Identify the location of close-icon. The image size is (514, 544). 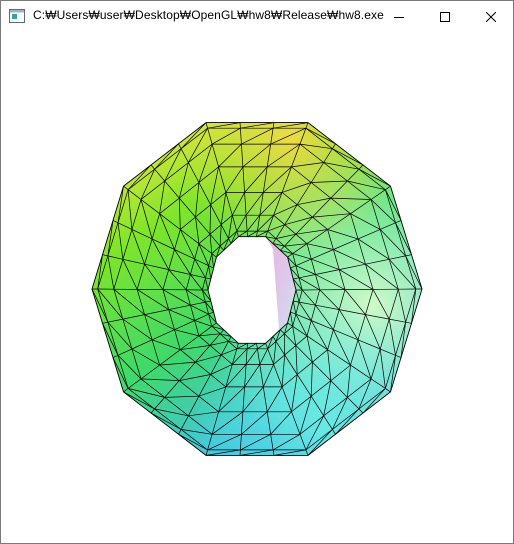
(491, 16).